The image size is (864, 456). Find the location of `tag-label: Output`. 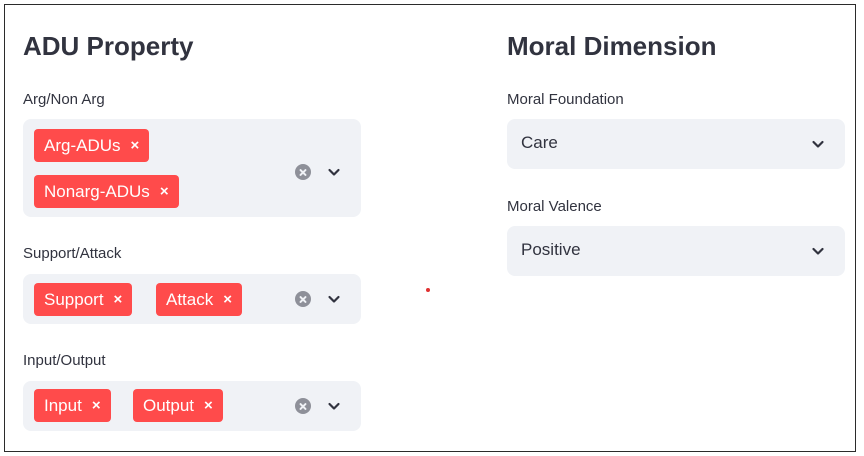

tag-label: Output is located at coordinates (169, 405).